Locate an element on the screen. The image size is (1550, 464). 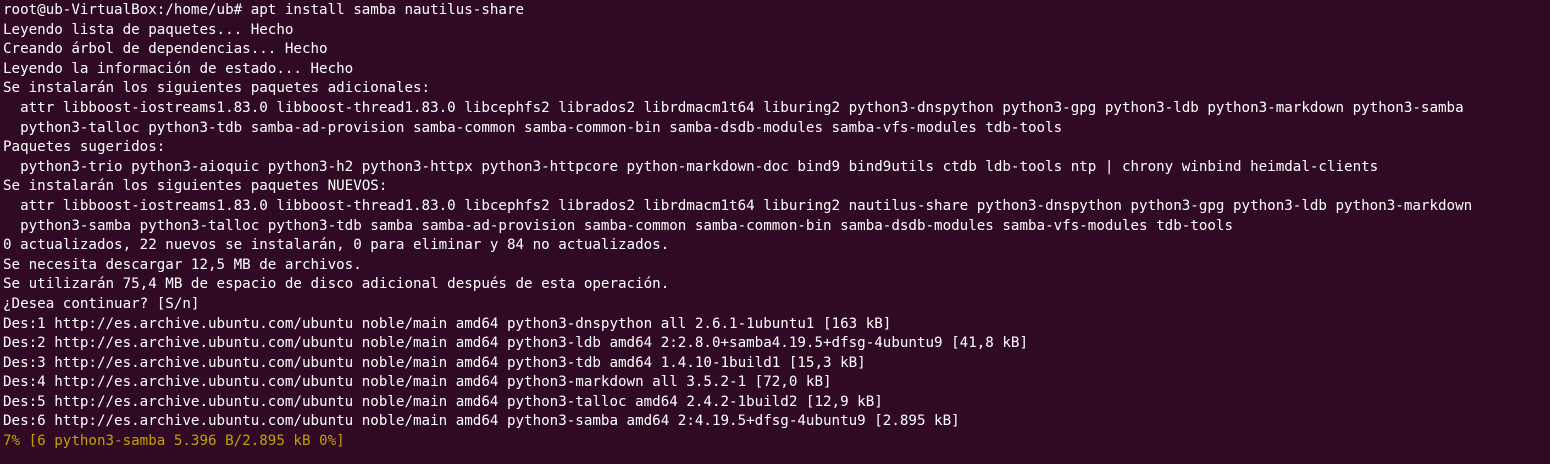
output-line: Paquetes sugeridos: is located at coordinates (84, 147).